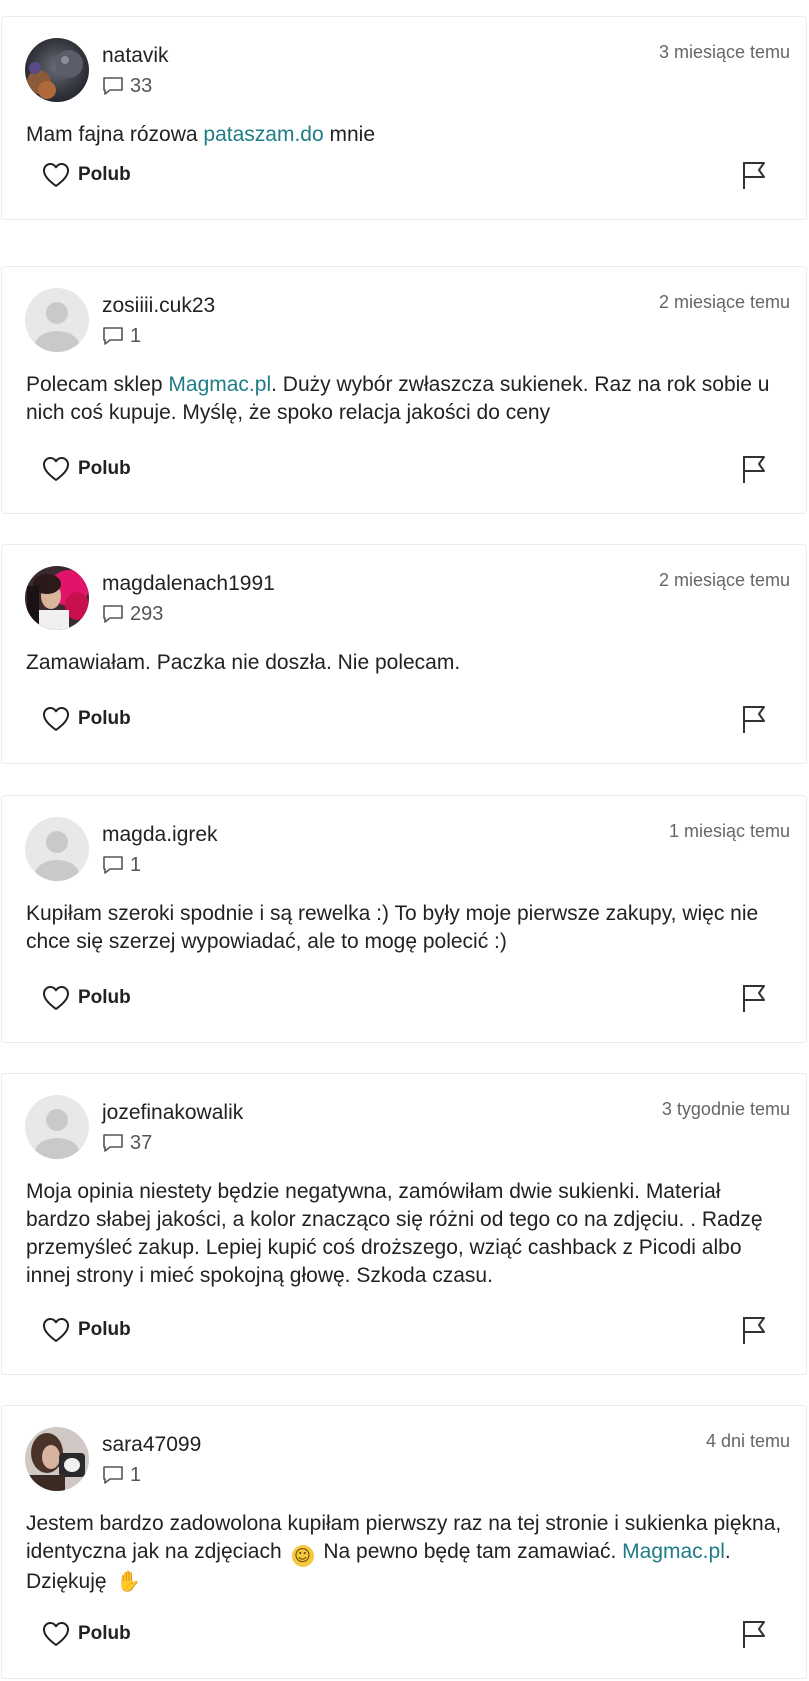 Image resolution: width=809 pixels, height=1681 pixels. What do you see at coordinates (135, 56) in the screenshot?
I see `username: natavik` at bounding box center [135, 56].